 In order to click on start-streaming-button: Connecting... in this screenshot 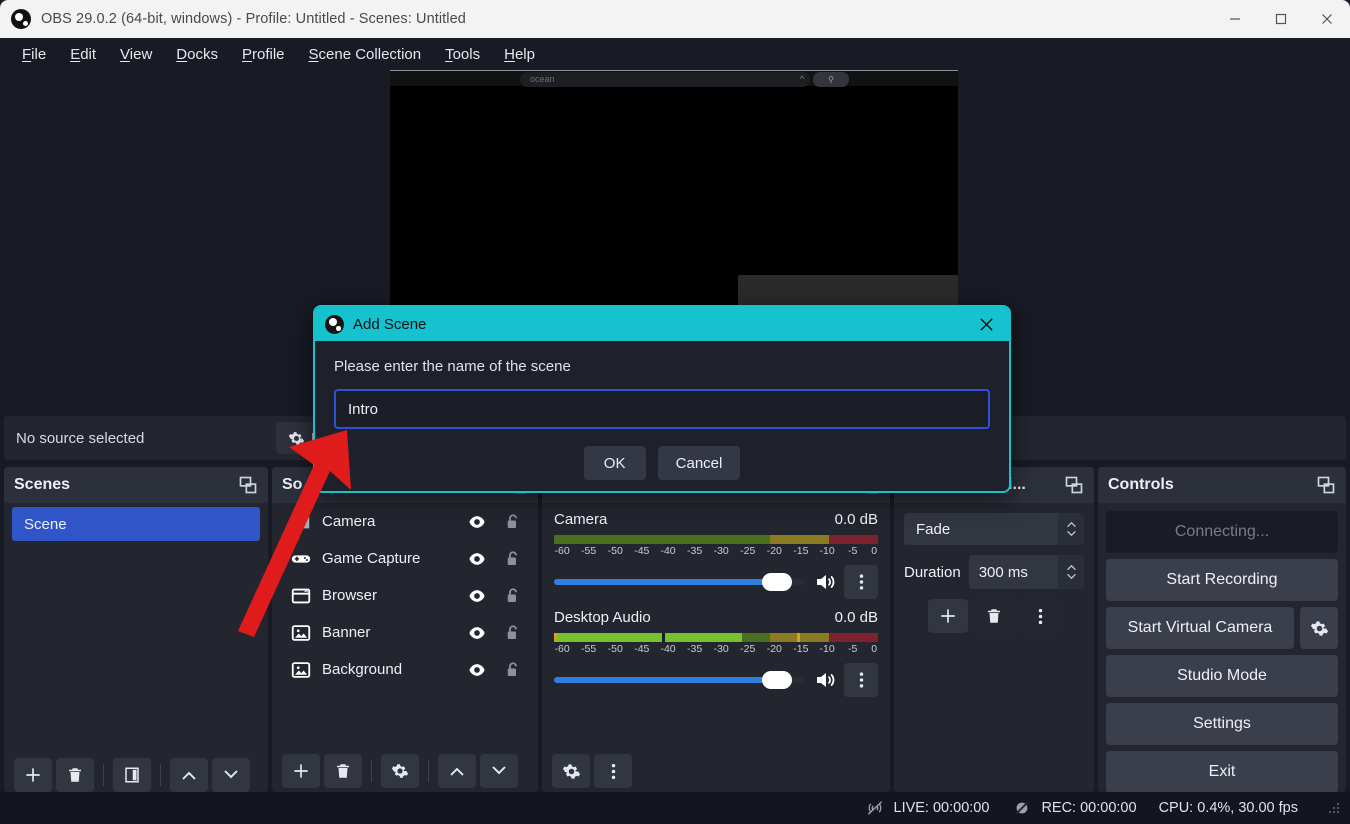, I will do `click(1222, 532)`.